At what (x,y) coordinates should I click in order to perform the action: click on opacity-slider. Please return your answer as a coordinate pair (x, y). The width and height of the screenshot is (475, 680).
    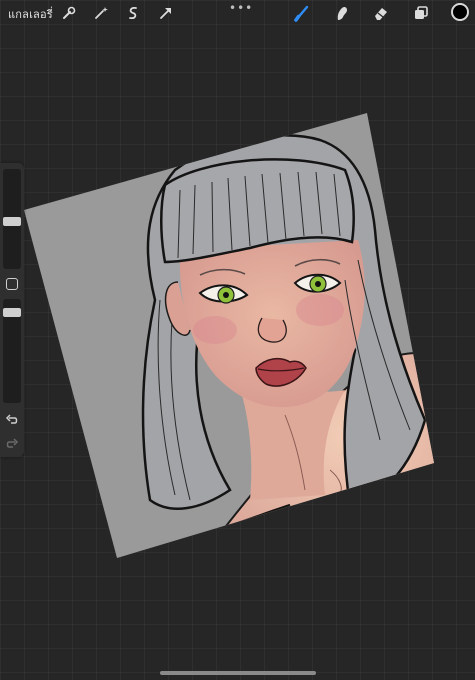
    Looking at the image, I should click on (12, 351).